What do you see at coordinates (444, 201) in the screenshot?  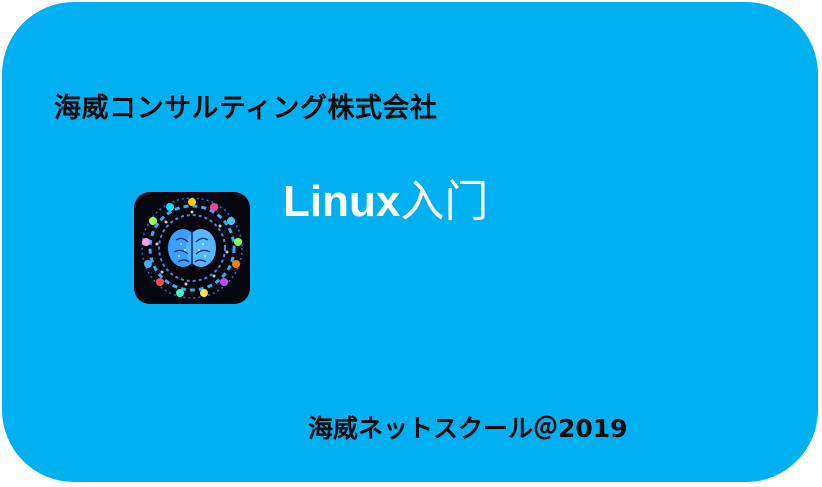 I see `title-cjk: 入门` at bounding box center [444, 201].